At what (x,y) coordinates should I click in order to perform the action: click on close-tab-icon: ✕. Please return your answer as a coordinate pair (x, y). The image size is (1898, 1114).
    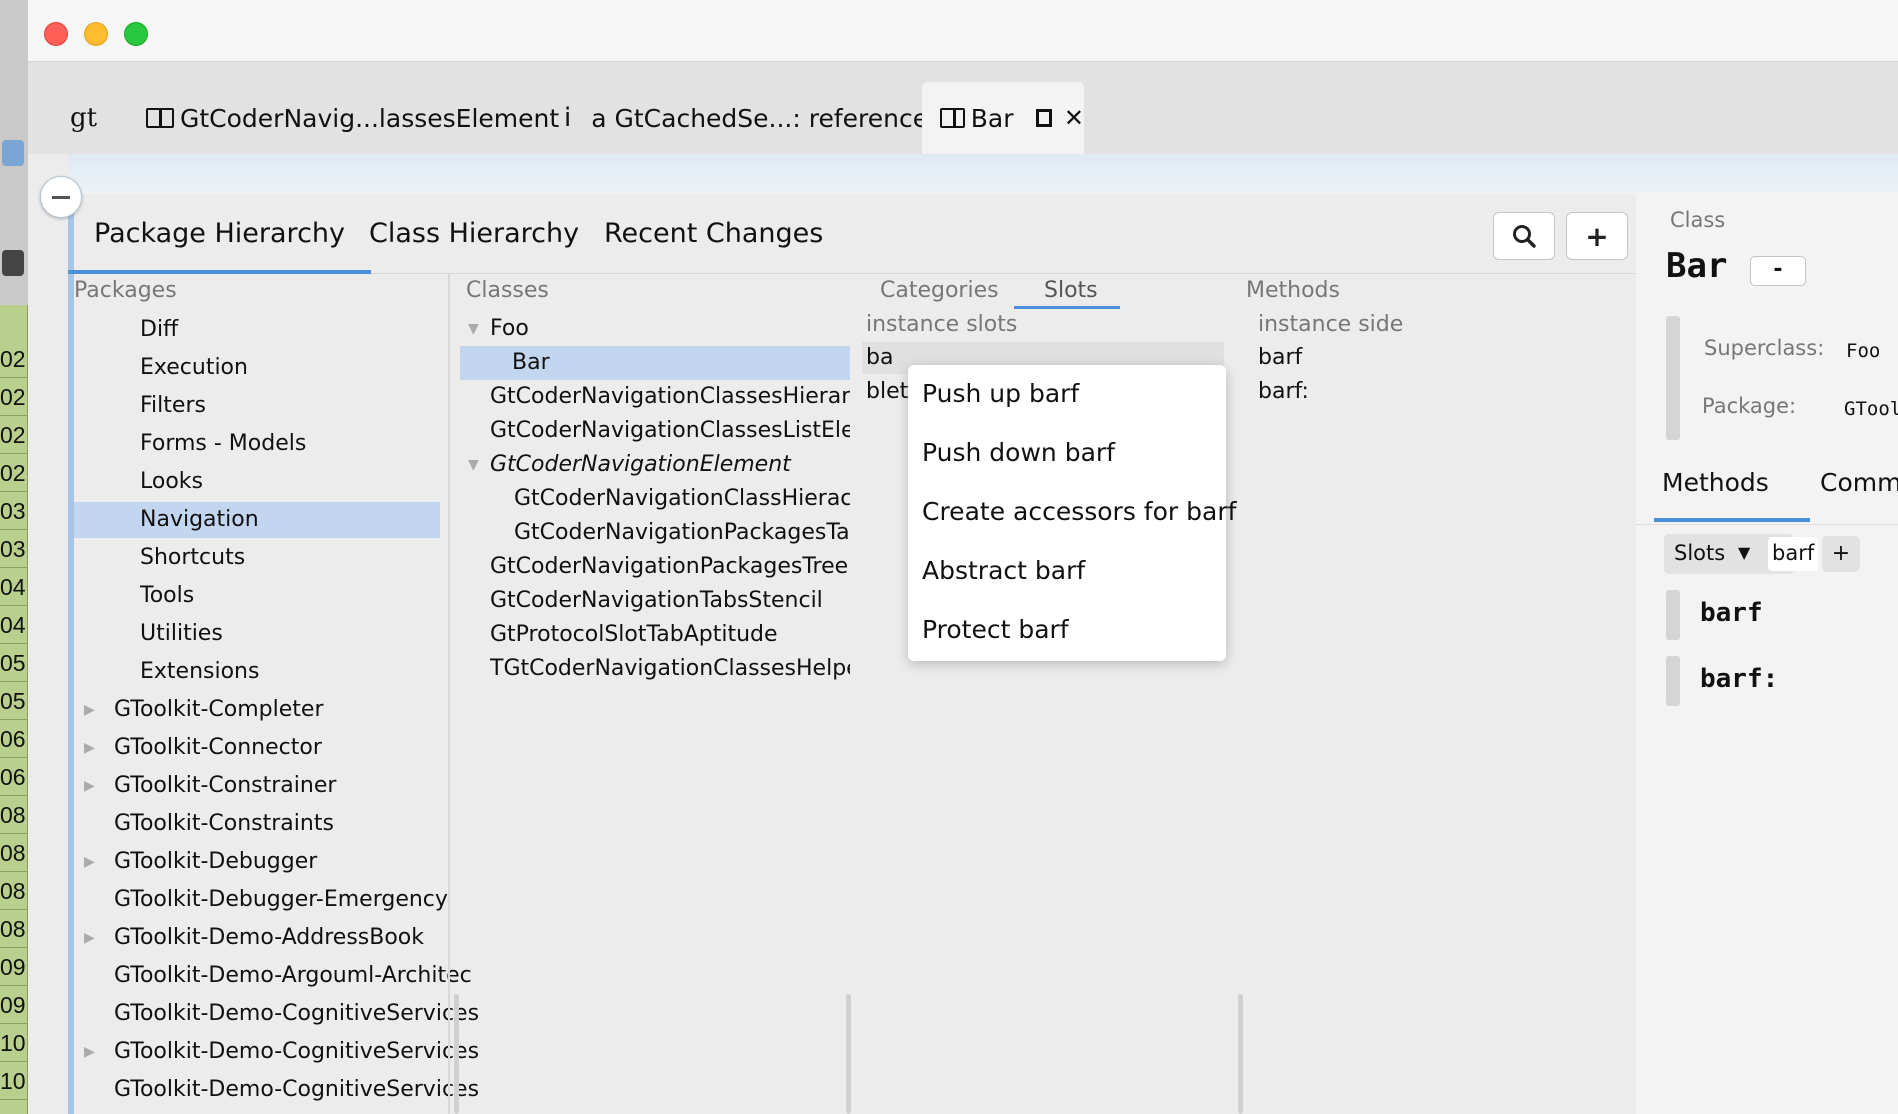
    Looking at the image, I should click on (1074, 118).